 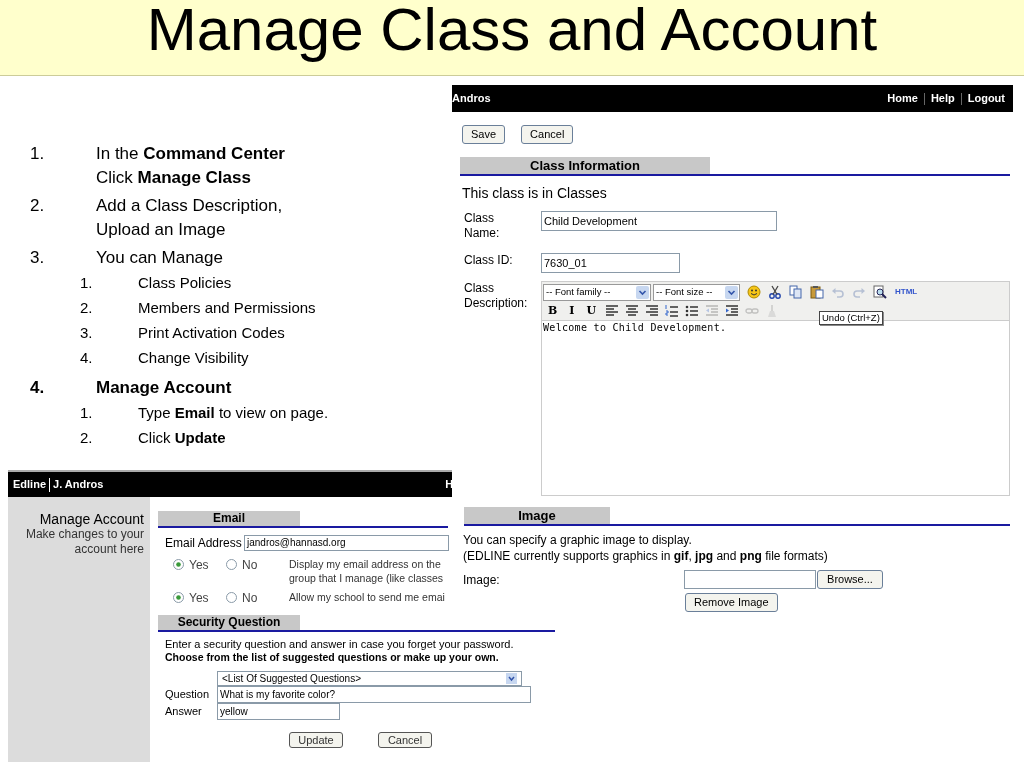 What do you see at coordinates (851, 318) in the screenshot?
I see `tooltip: Undo (Ctrl+Z)` at bounding box center [851, 318].